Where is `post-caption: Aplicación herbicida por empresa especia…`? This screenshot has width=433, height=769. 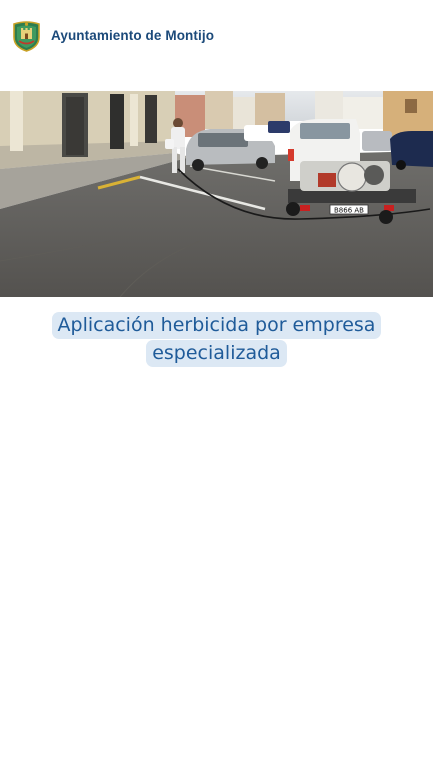
post-caption: Aplicación herbicida por empresa especia… is located at coordinates (216, 339).